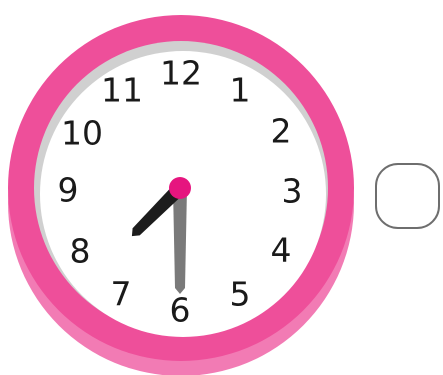 The width and height of the screenshot is (443, 375). I want to click on numeral-5: 5, so click(240, 294).